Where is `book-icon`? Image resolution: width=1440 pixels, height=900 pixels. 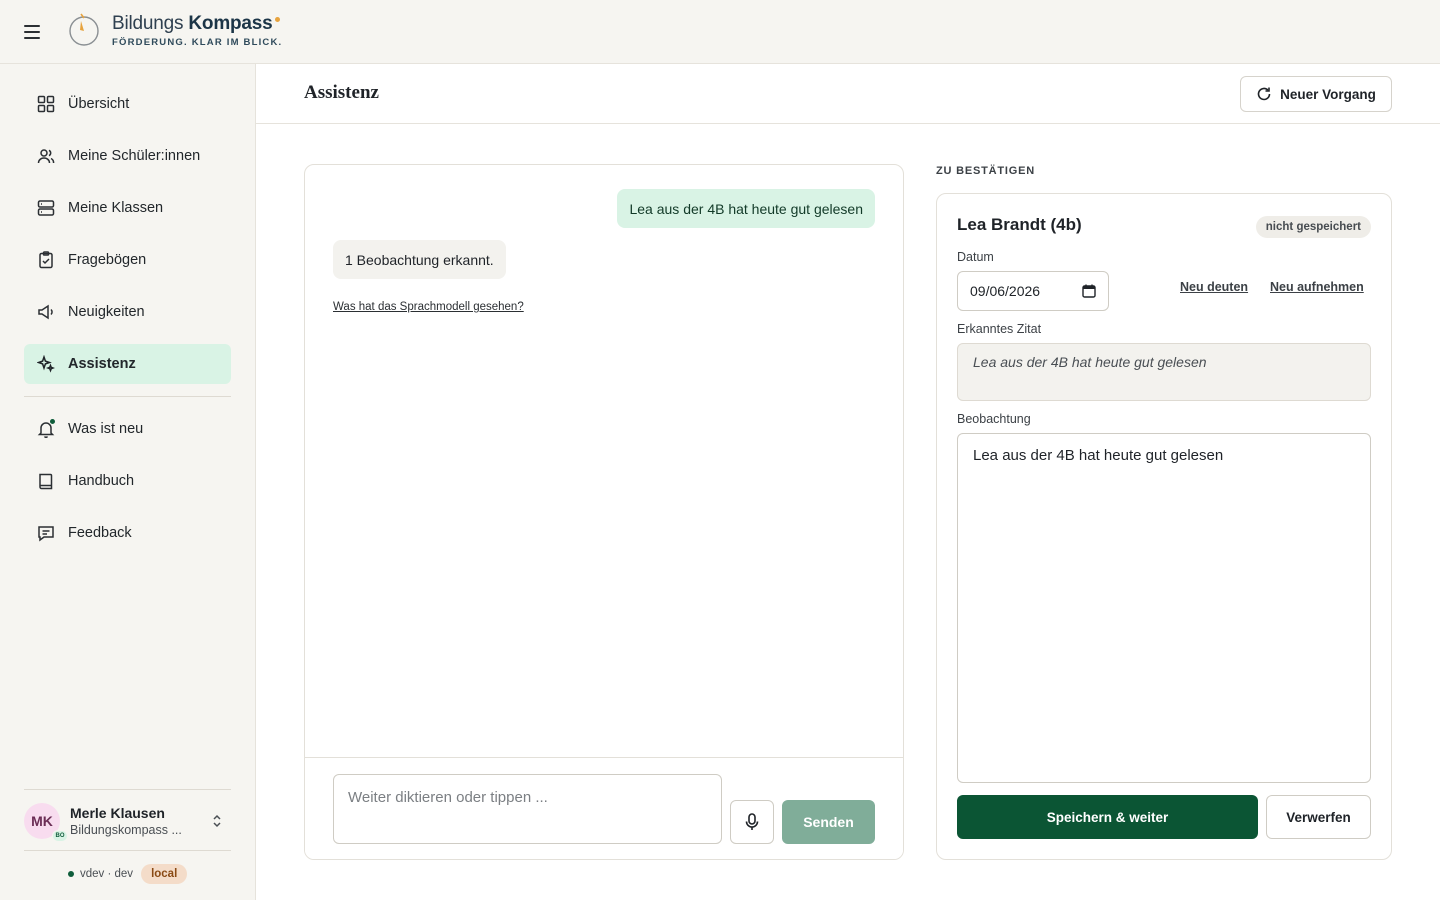 book-icon is located at coordinates (46, 481).